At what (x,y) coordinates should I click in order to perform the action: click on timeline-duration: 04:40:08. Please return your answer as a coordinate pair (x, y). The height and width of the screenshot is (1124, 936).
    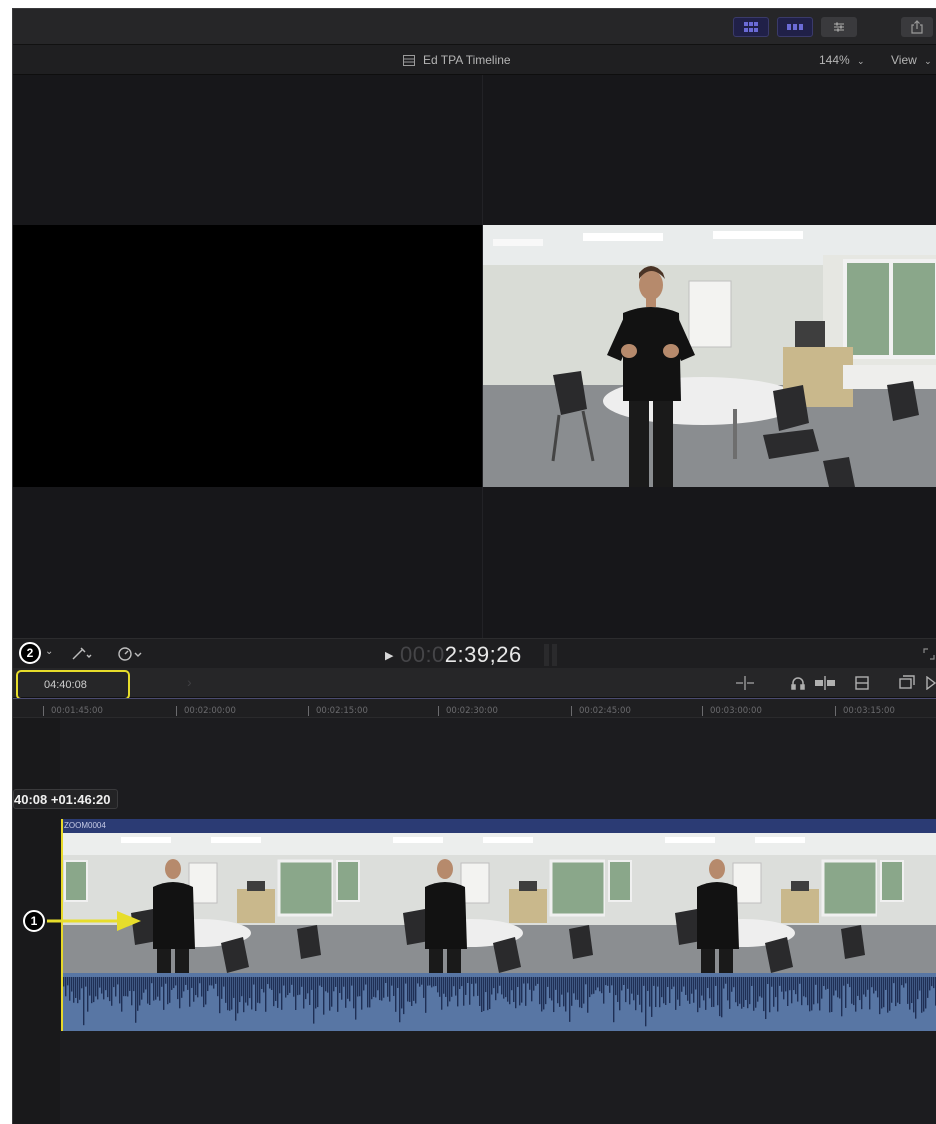
    Looking at the image, I should click on (73, 685).